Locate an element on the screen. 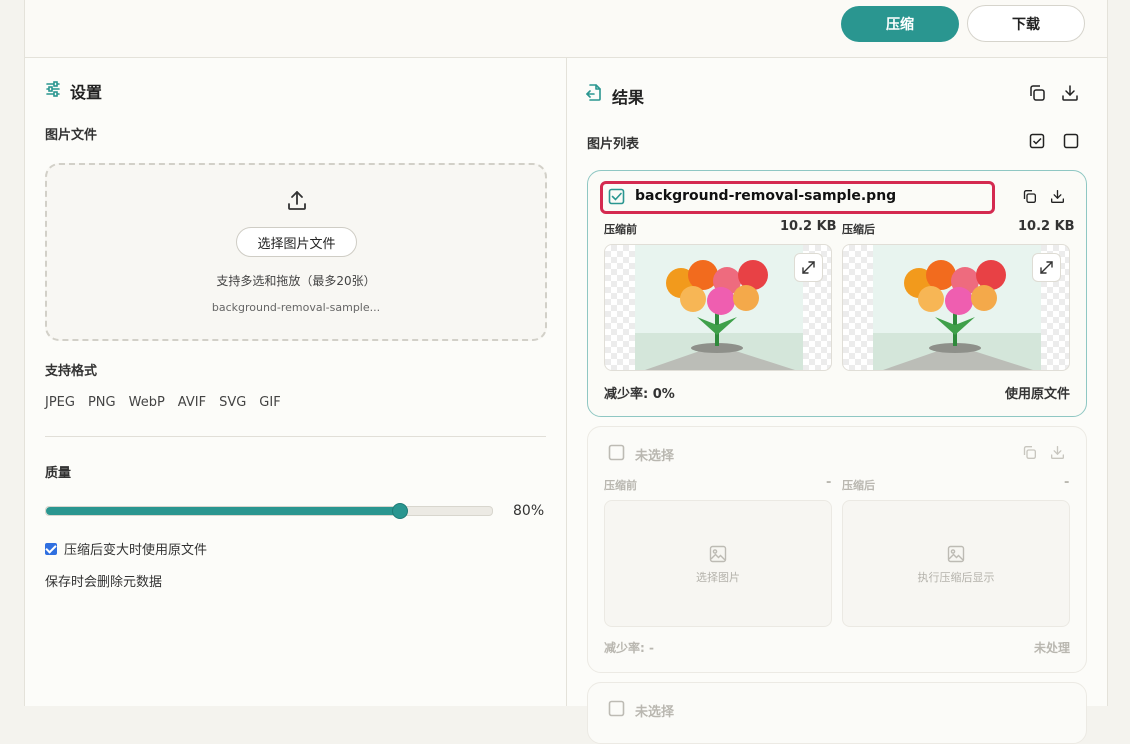 The height and width of the screenshot is (744, 1130). use-original-label: 压缩后变大时使用原文件 is located at coordinates (136, 550).